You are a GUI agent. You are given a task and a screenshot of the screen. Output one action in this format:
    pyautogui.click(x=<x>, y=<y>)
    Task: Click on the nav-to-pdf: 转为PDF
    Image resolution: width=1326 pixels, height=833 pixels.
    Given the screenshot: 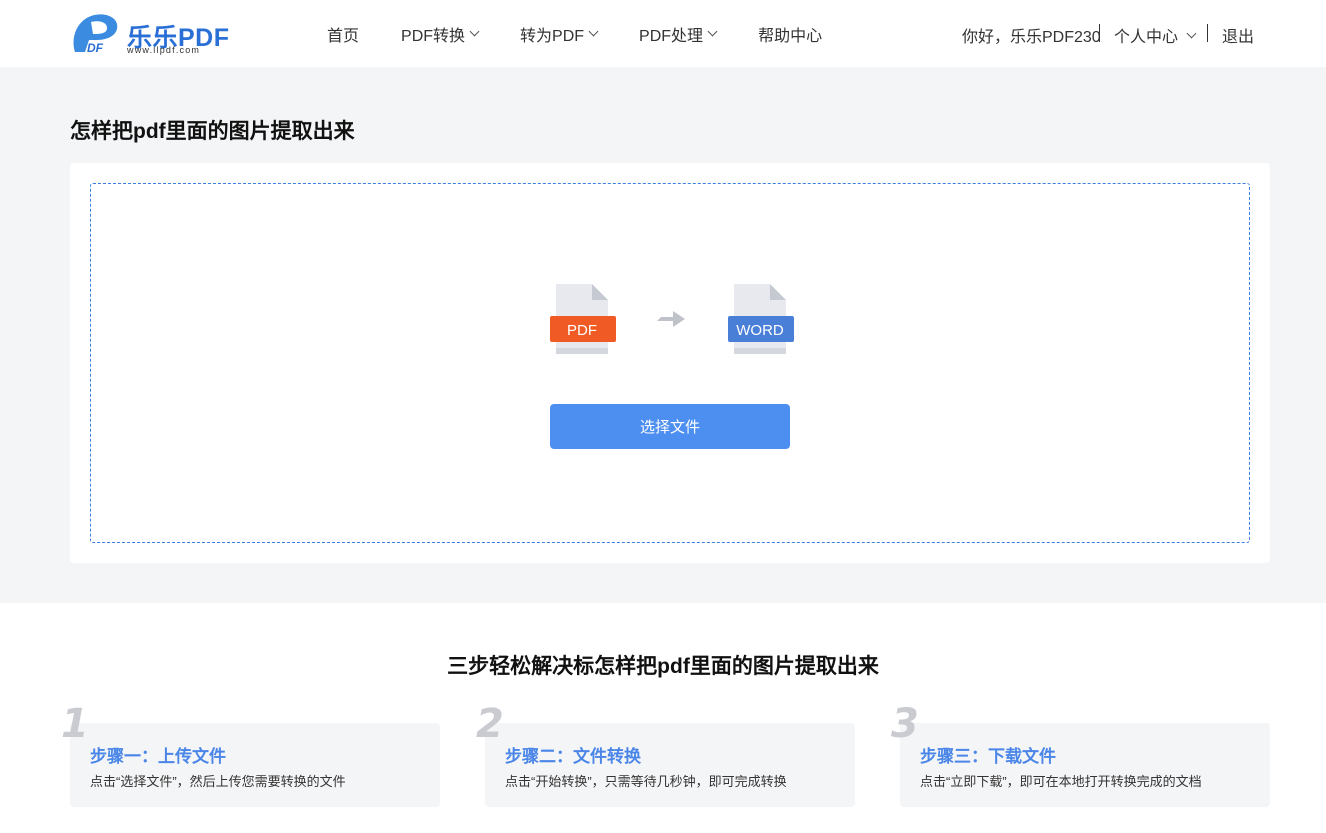 What is the action you would take?
    pyautogui.click(x=559, y=34)
    